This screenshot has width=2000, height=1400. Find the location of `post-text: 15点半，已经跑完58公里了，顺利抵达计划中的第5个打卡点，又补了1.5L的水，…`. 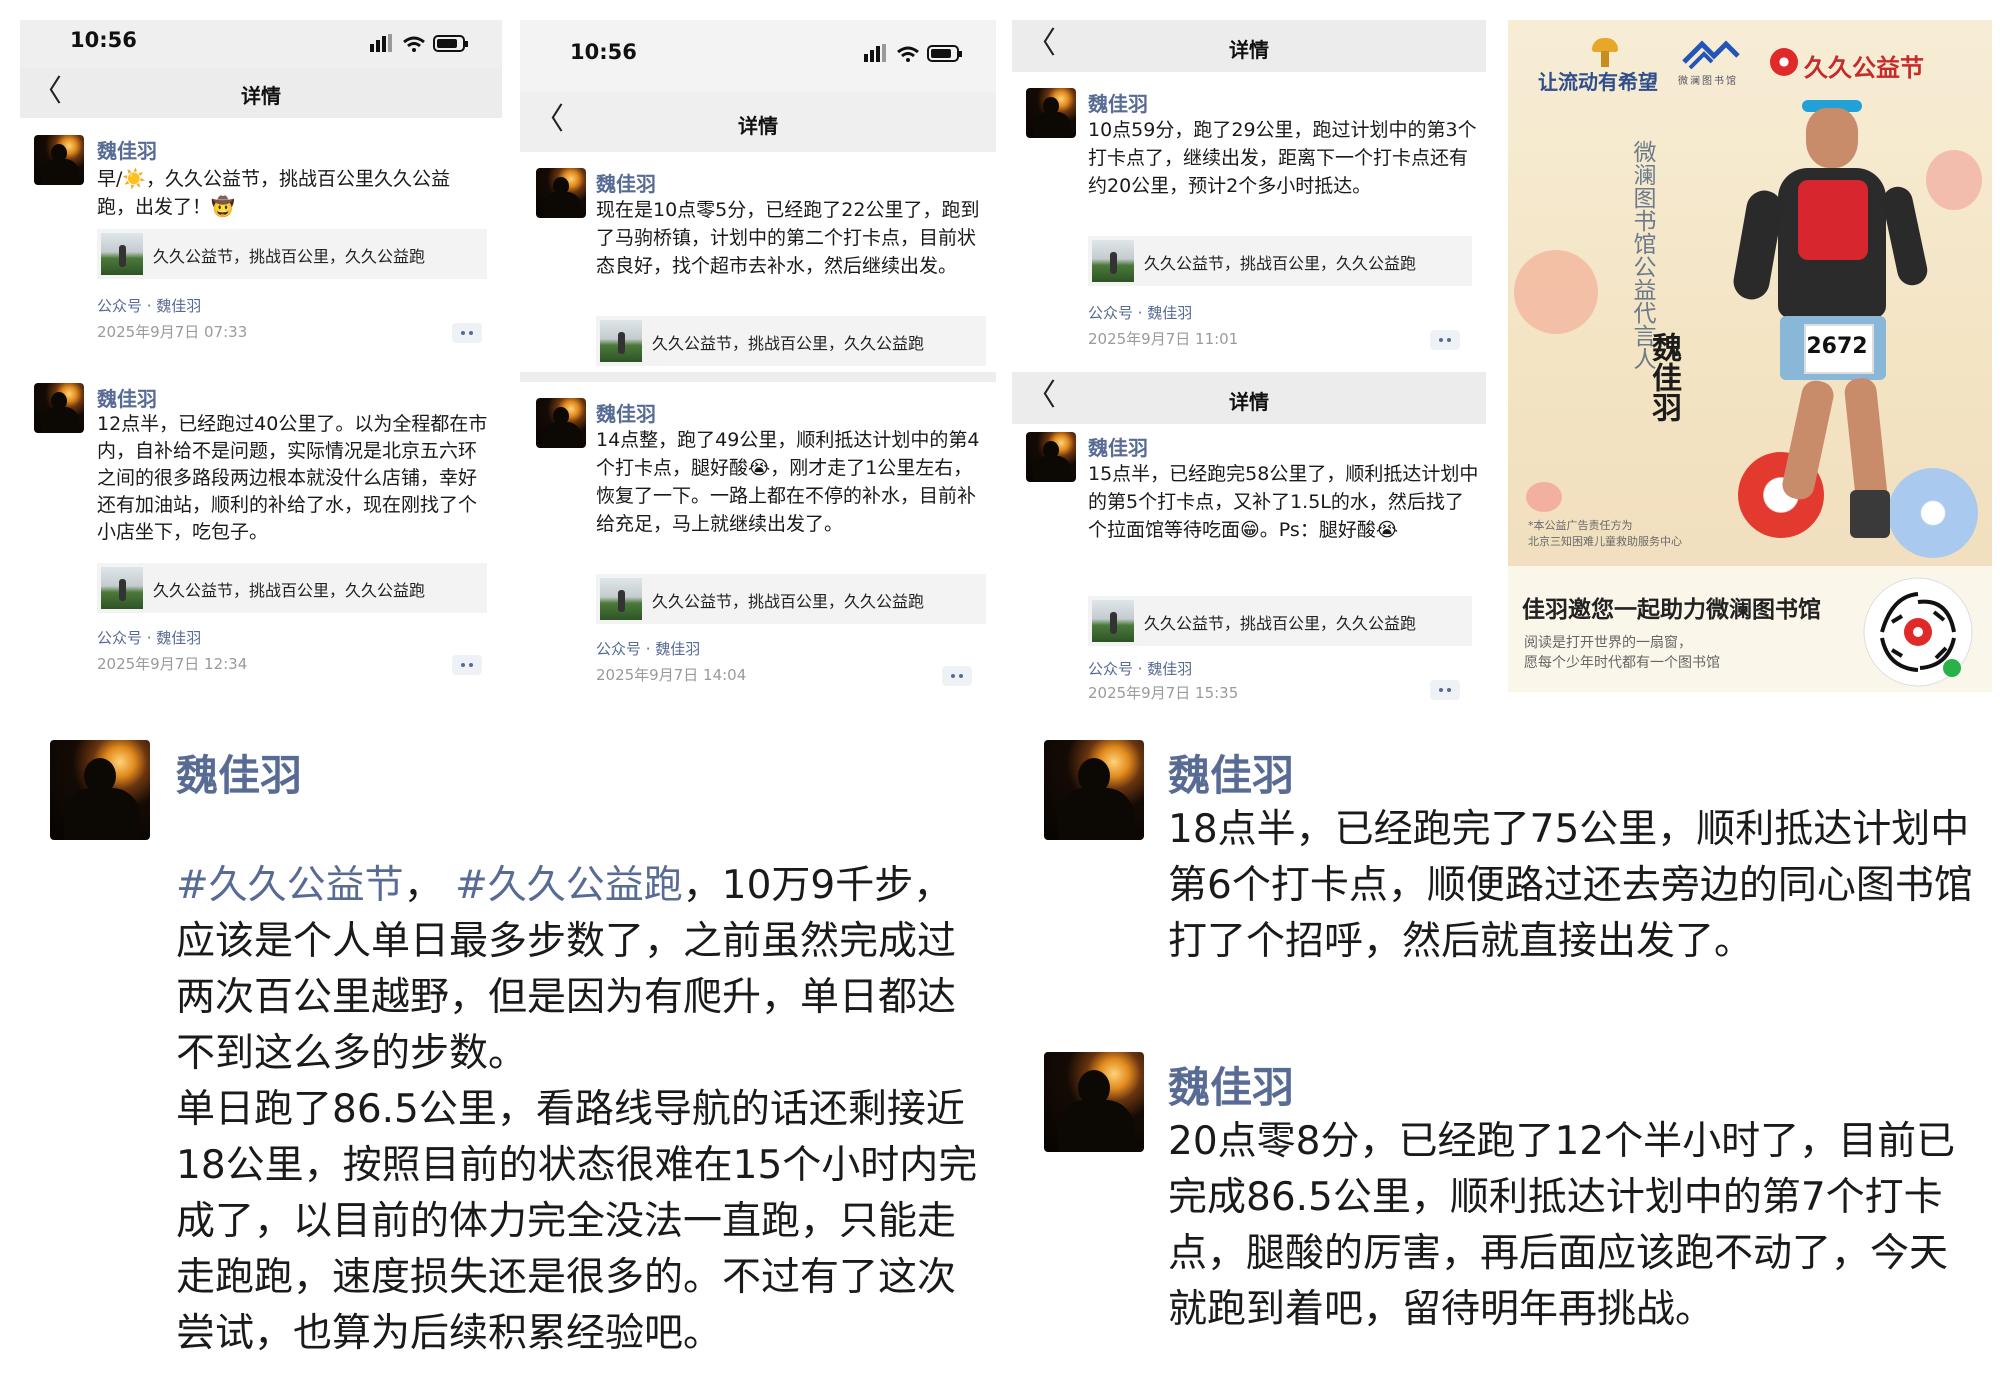

post-text: 15点半，已经跑完58公里了，顺利抵达计划中的第5个打卡点，又补了1.5L的水，… is located at coordinates (1283, 502).